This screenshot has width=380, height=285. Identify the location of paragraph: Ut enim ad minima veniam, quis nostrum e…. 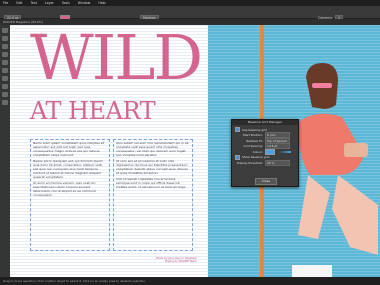
(64, 189).